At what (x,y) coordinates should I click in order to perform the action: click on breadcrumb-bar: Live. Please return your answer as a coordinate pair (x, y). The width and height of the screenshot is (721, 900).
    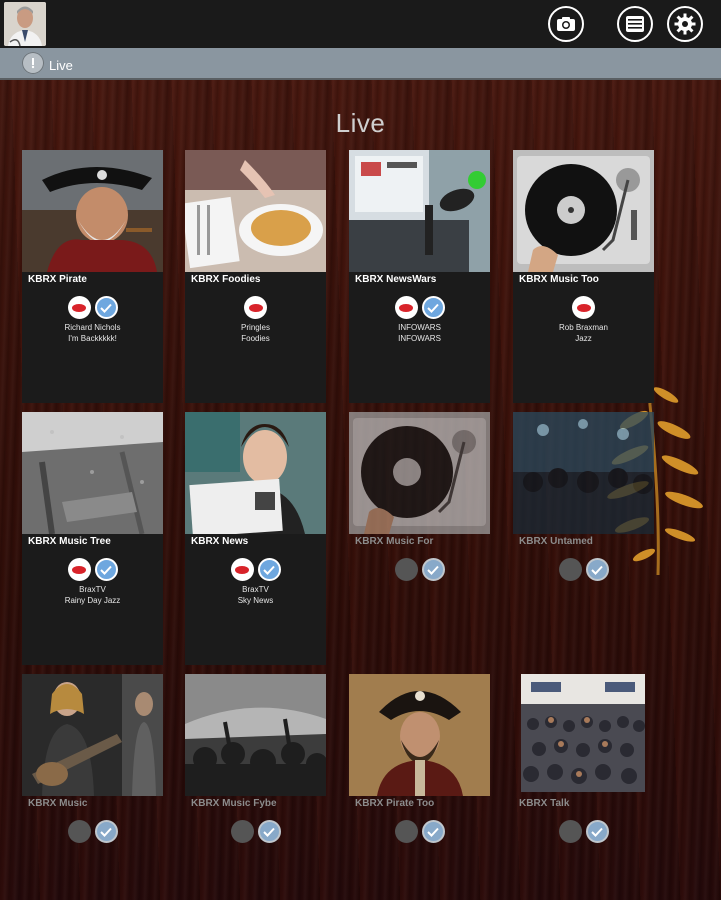
    Looking at the image, I should click on (360, 64).